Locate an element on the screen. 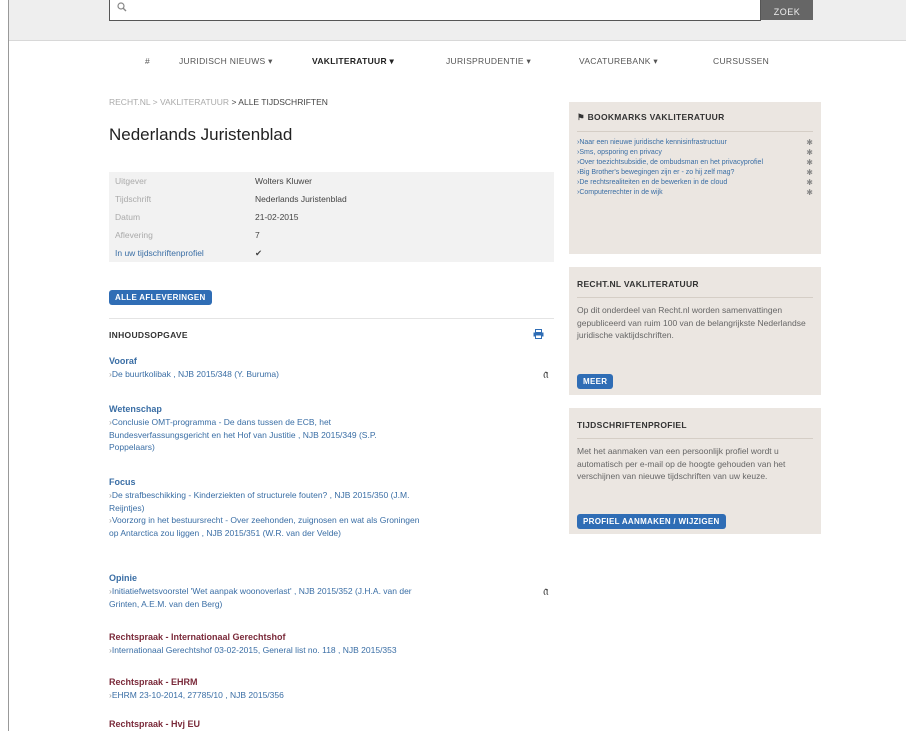 This screenshot has width=906, height=731. meta-row: Uitgever Wolters Kluwer is located at coordinates (331, 181).